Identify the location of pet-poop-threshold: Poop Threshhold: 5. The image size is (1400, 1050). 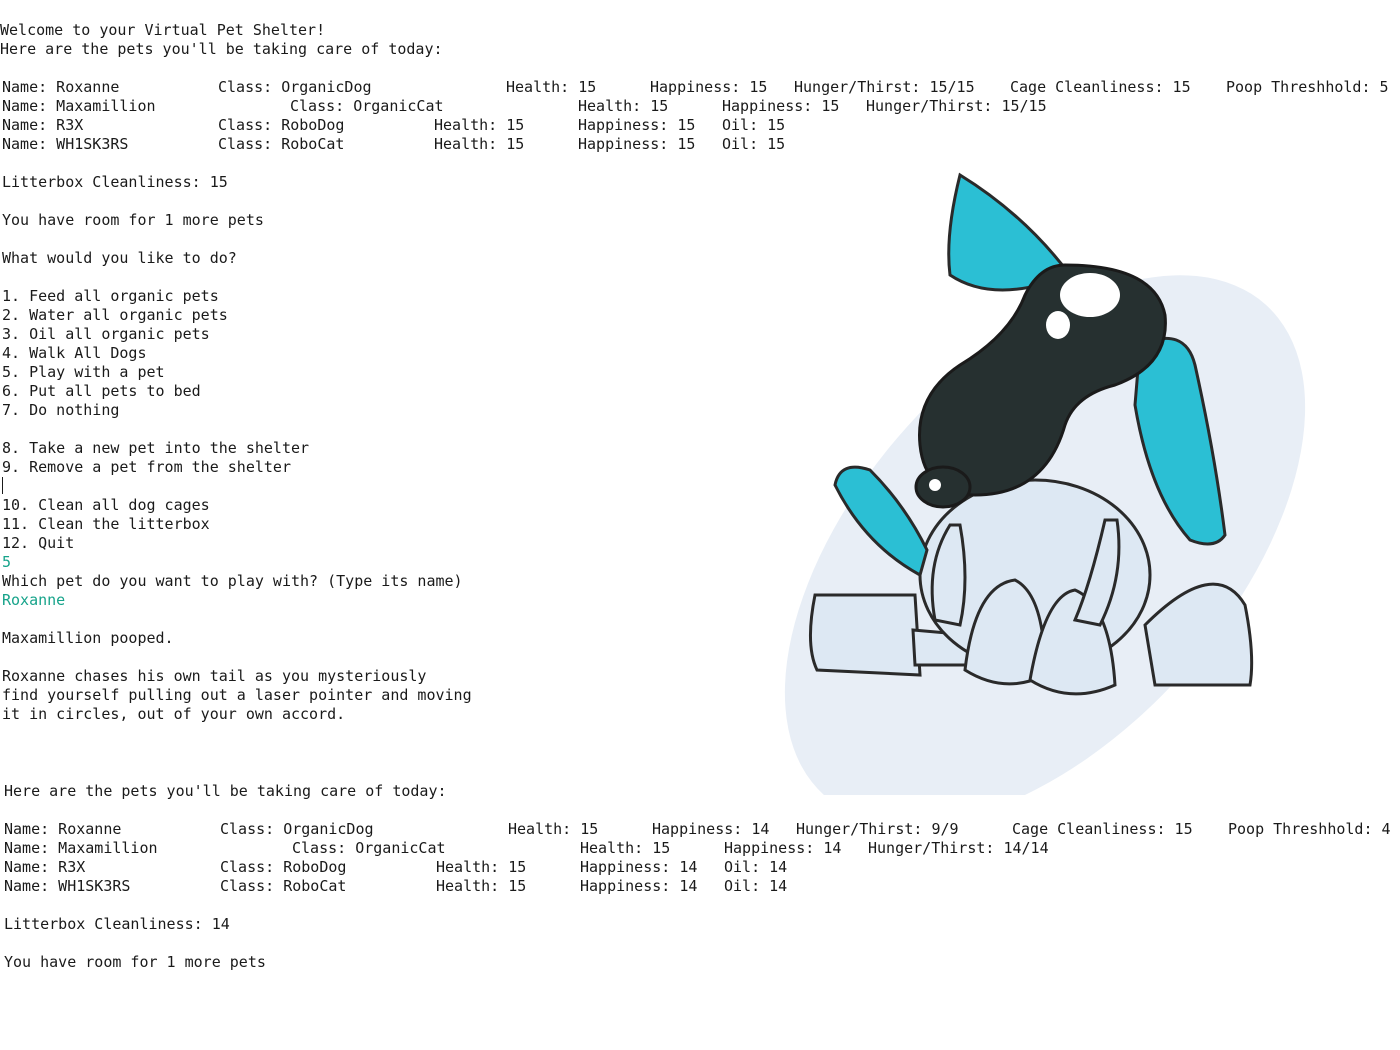
(1307, 87).